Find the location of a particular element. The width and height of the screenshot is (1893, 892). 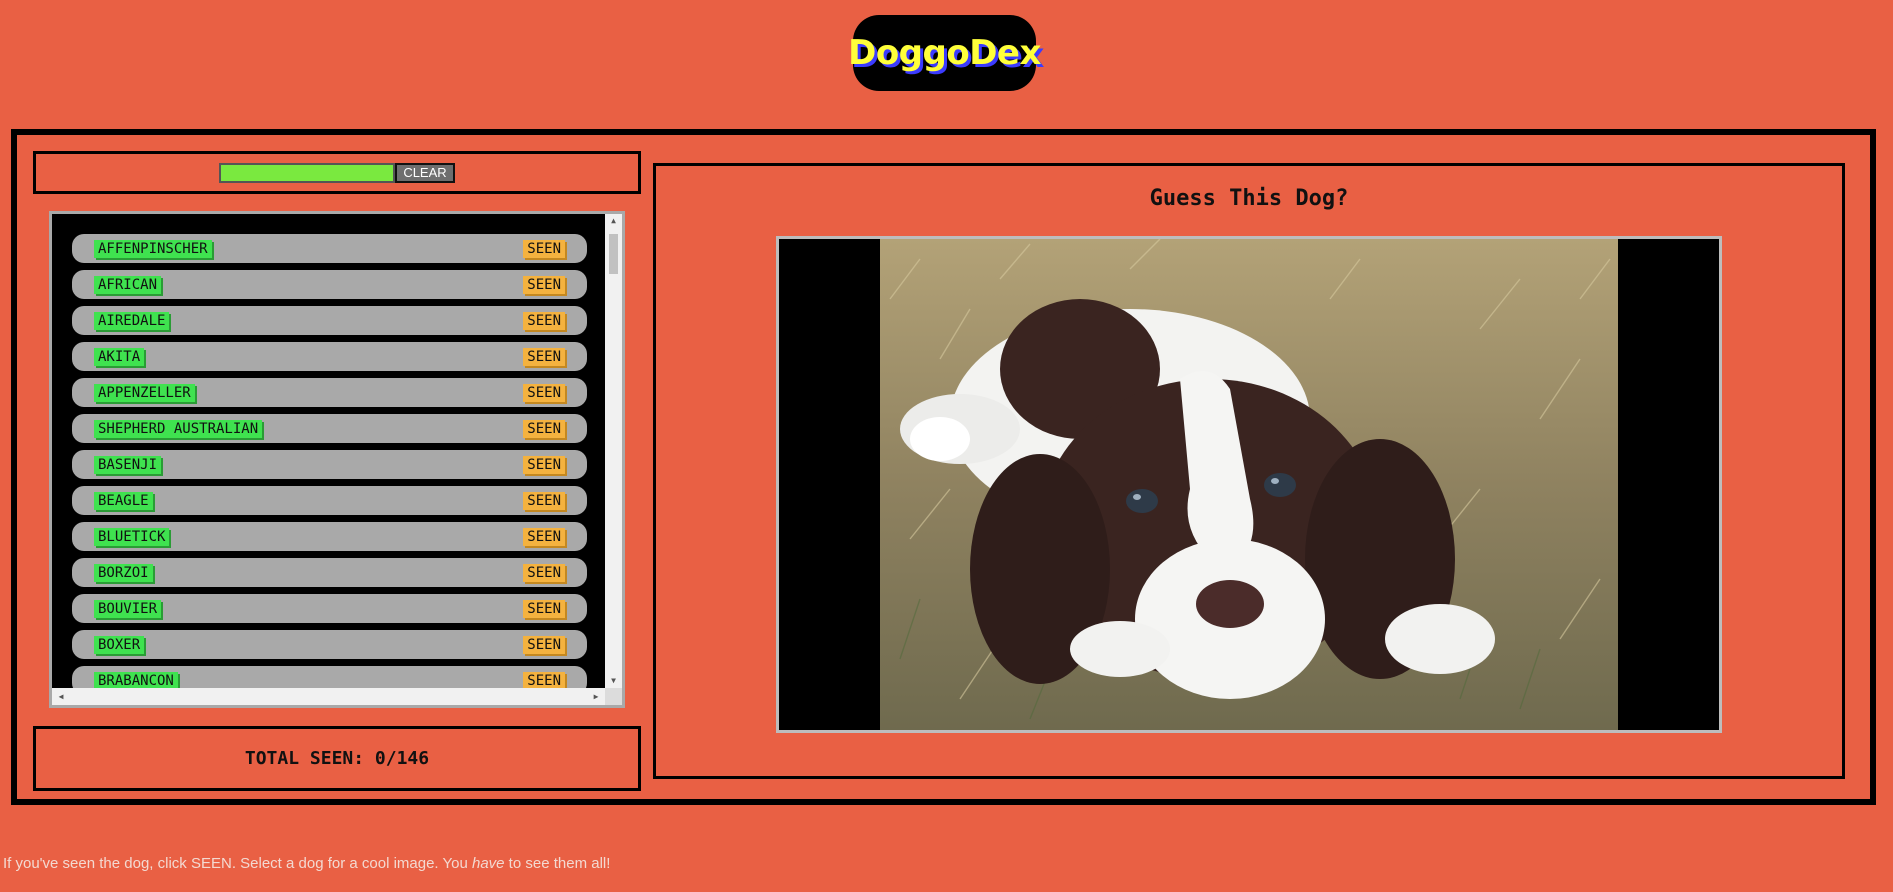

scroll-thumb is located at coordinates (613, 254).